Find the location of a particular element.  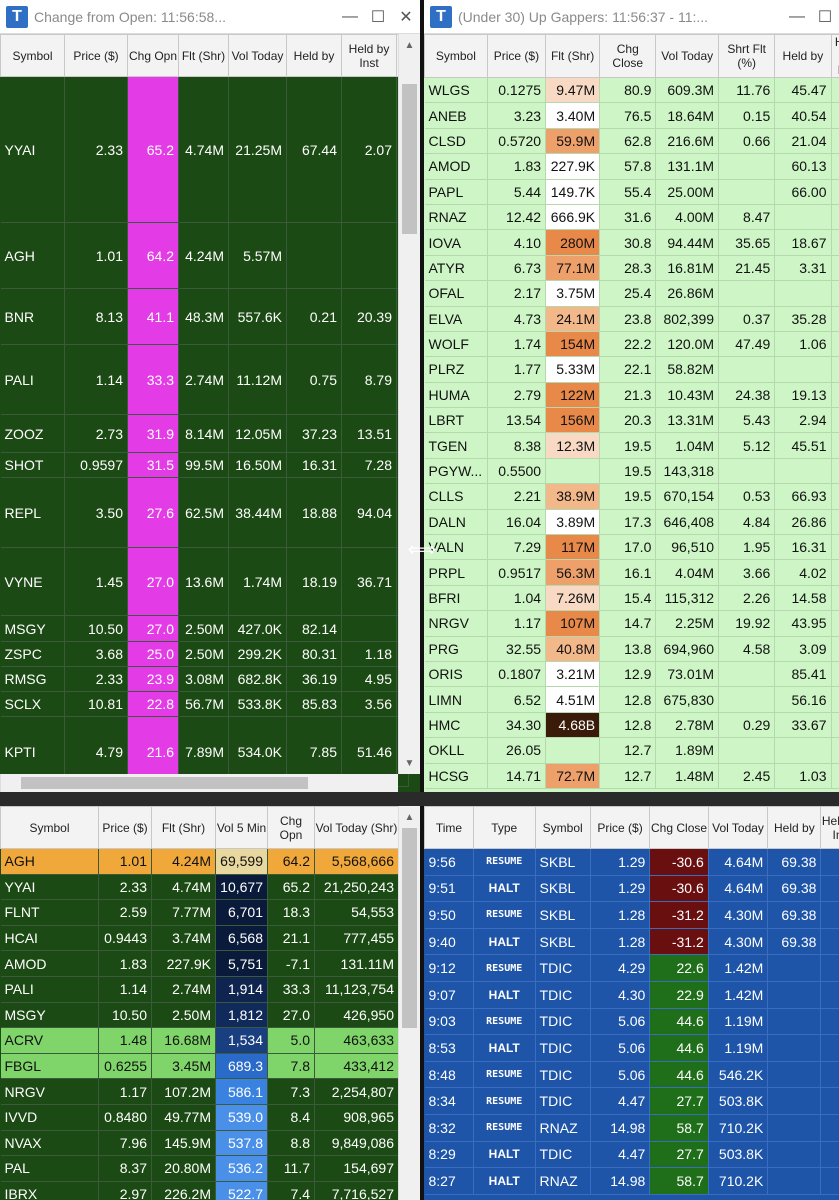

table-row: AGH1.0164.24.24M5.57MA E a F is located at coordinates (204, 255).